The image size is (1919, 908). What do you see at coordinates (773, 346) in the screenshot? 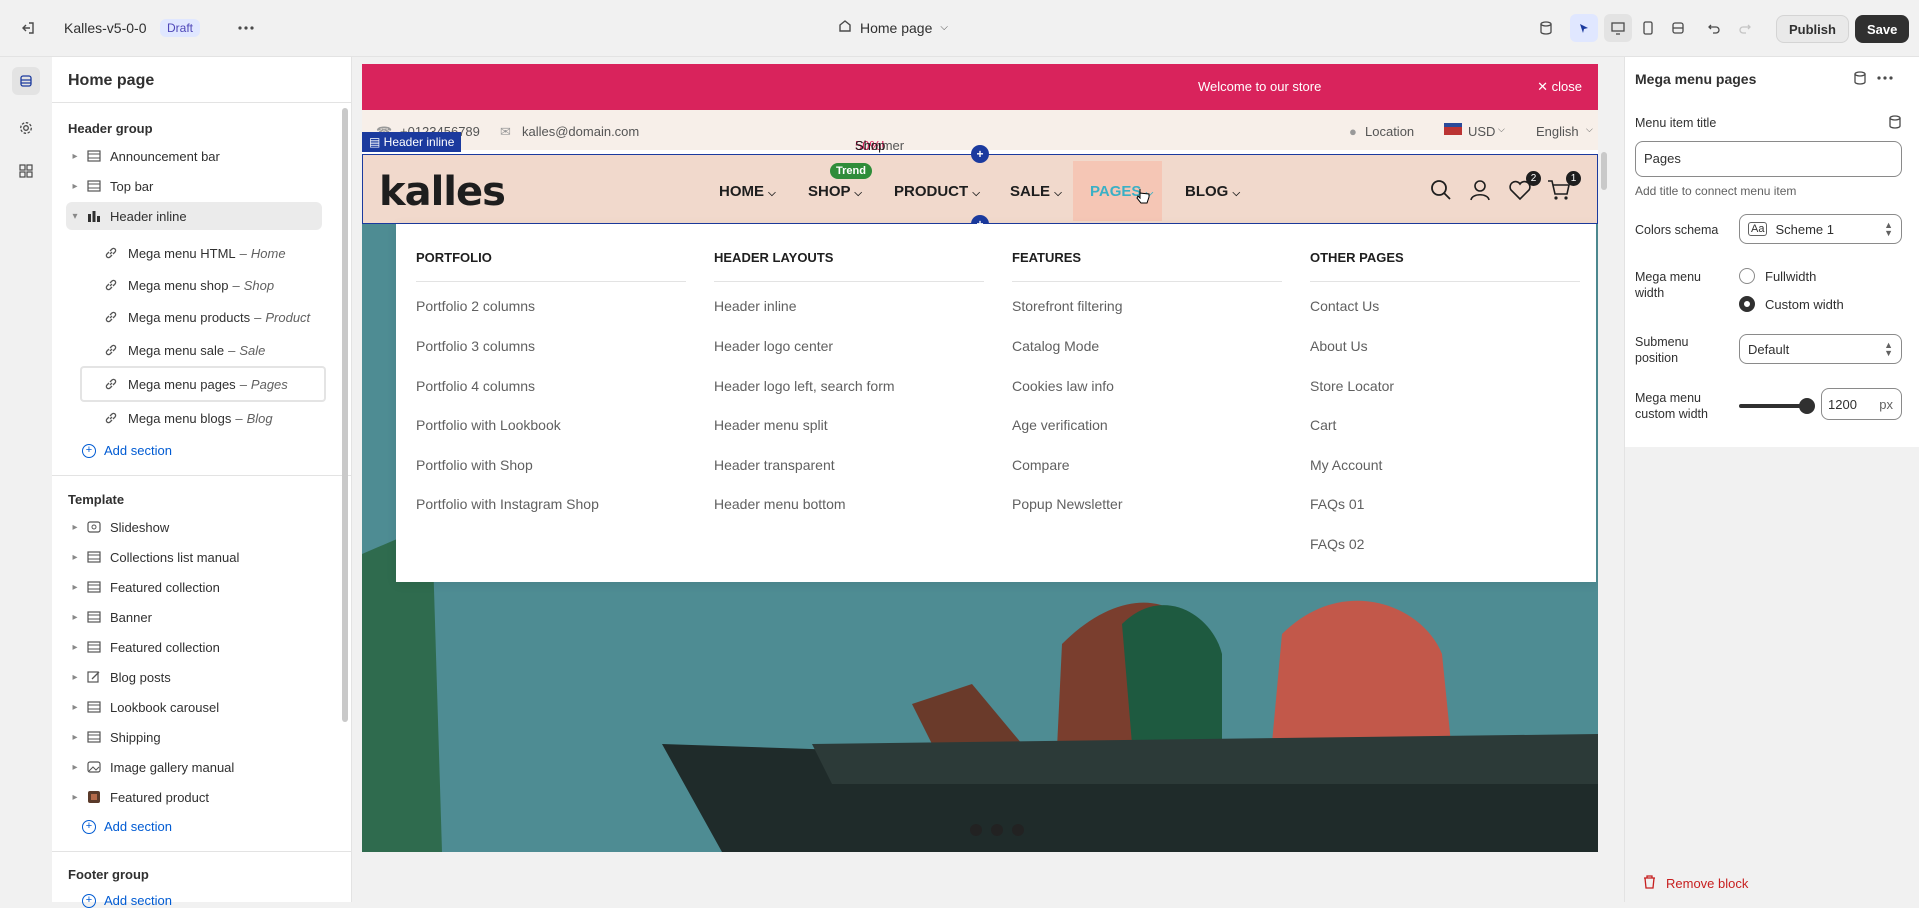
I see `mega-link: Header logo center` at bounding box center [773, 346].